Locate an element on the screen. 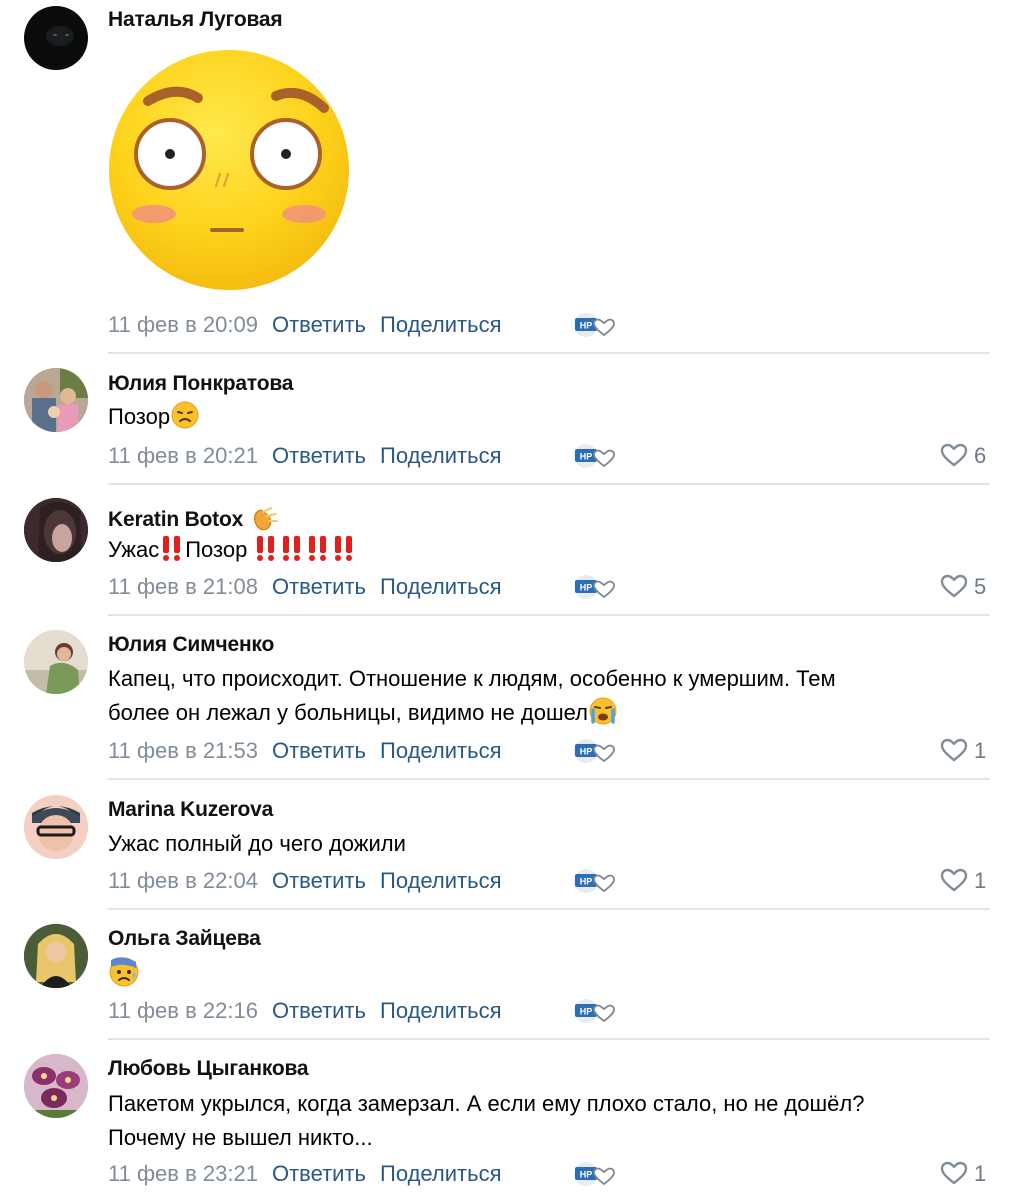 This screenshot has height=1200, width=1029. like-button: 5 is located at coordinates (963, 587).